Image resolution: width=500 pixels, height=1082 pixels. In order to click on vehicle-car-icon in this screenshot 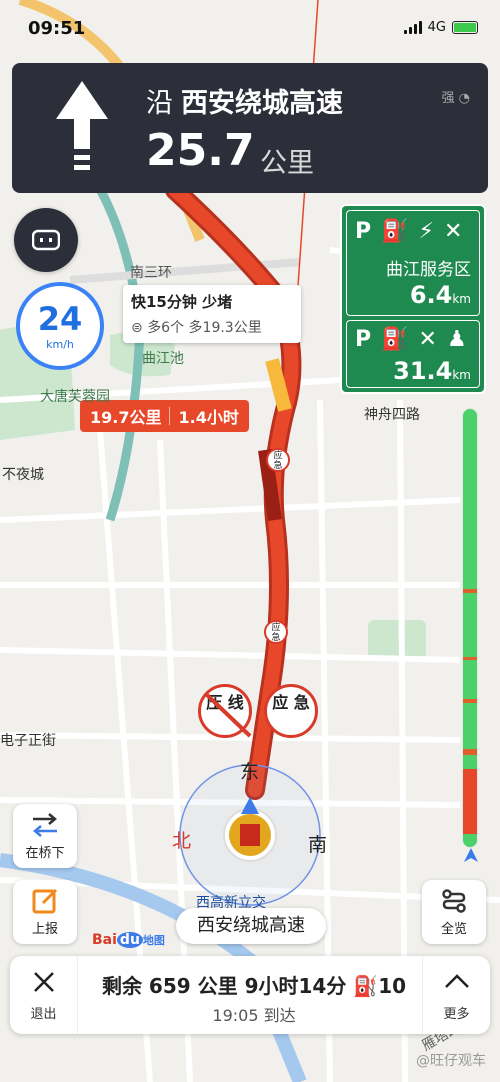, I will do `click(250, 836)`.